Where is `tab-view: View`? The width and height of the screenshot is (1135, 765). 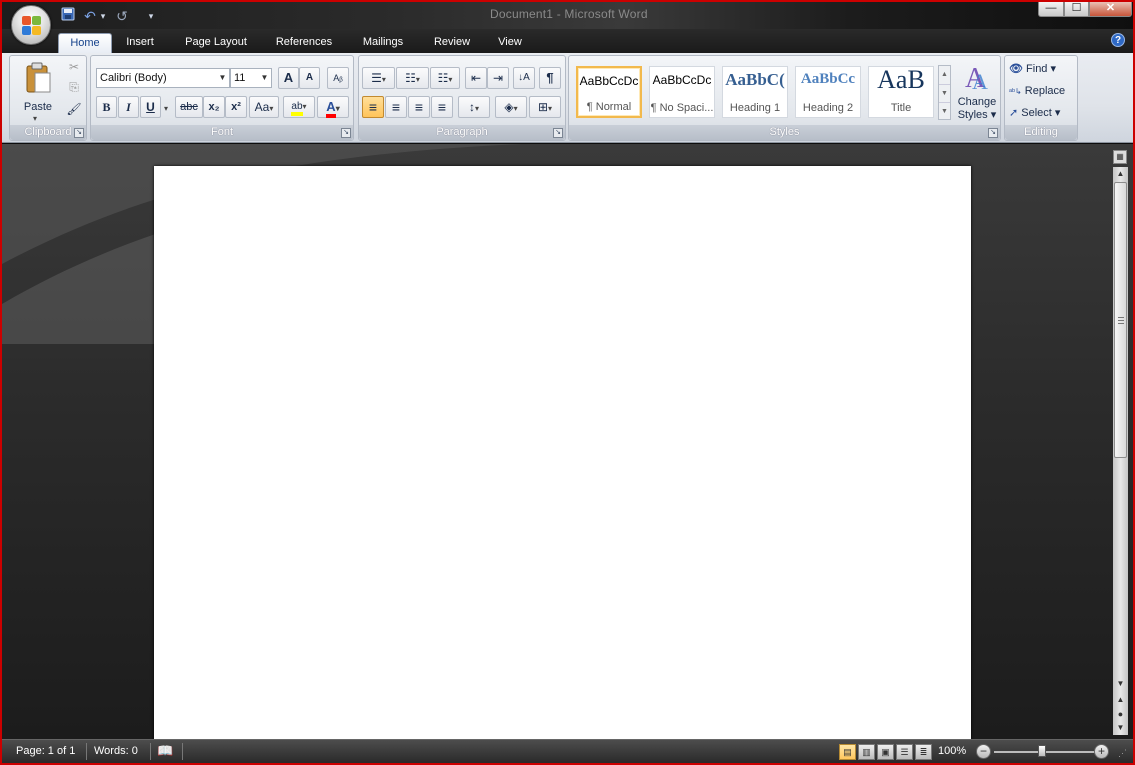
tab-view: View is located at coordinates (510, 43).